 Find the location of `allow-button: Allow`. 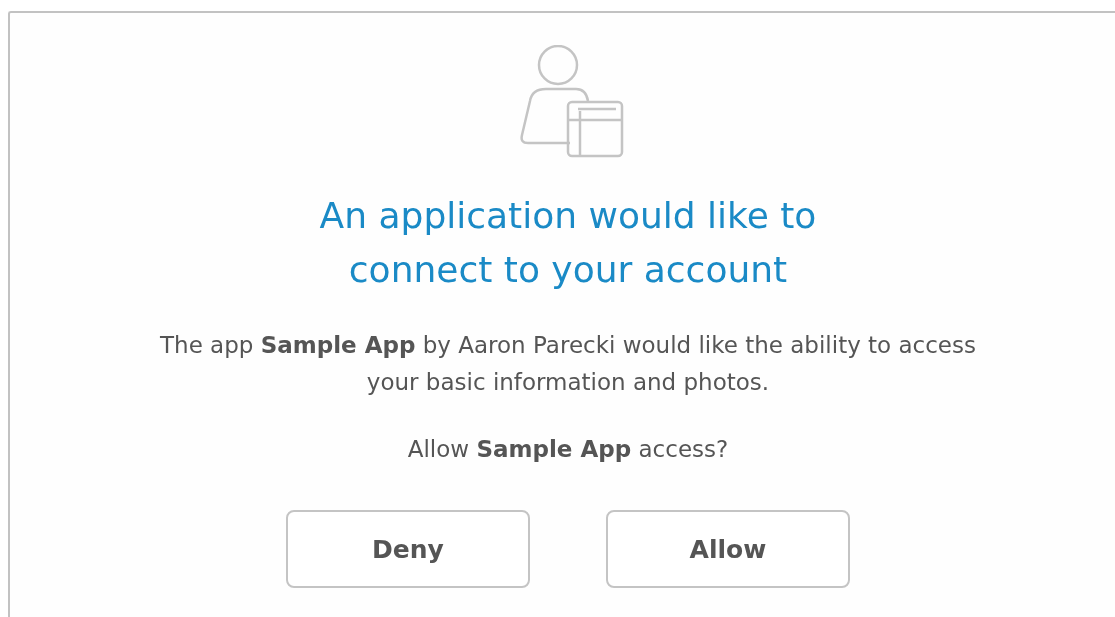

allow-button: Allow is located at coordinates (728, 549).